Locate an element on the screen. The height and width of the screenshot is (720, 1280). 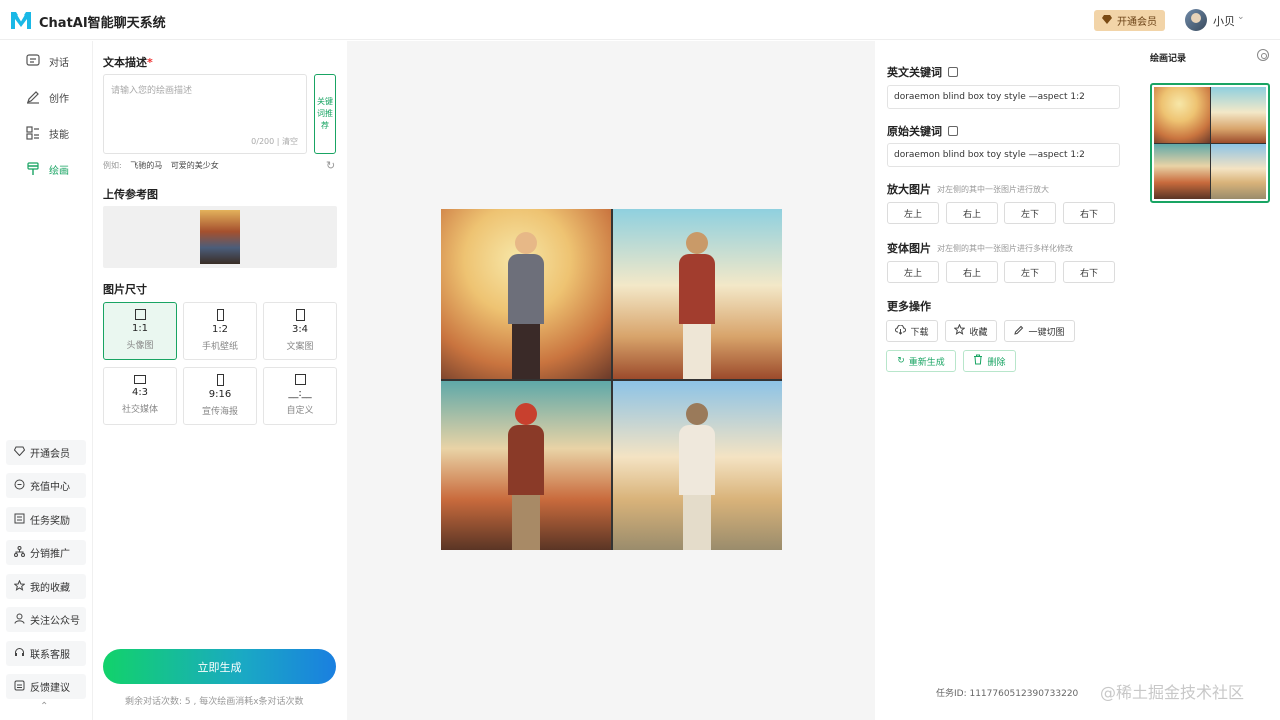
coin-icon is located at coordinates (19, 486).